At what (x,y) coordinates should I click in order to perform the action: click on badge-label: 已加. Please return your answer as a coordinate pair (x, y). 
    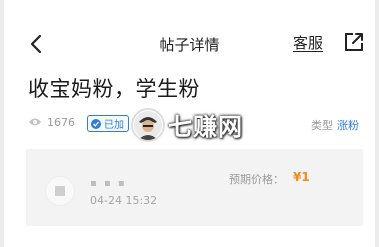
    Looking at the image, I should click on (114, 125).